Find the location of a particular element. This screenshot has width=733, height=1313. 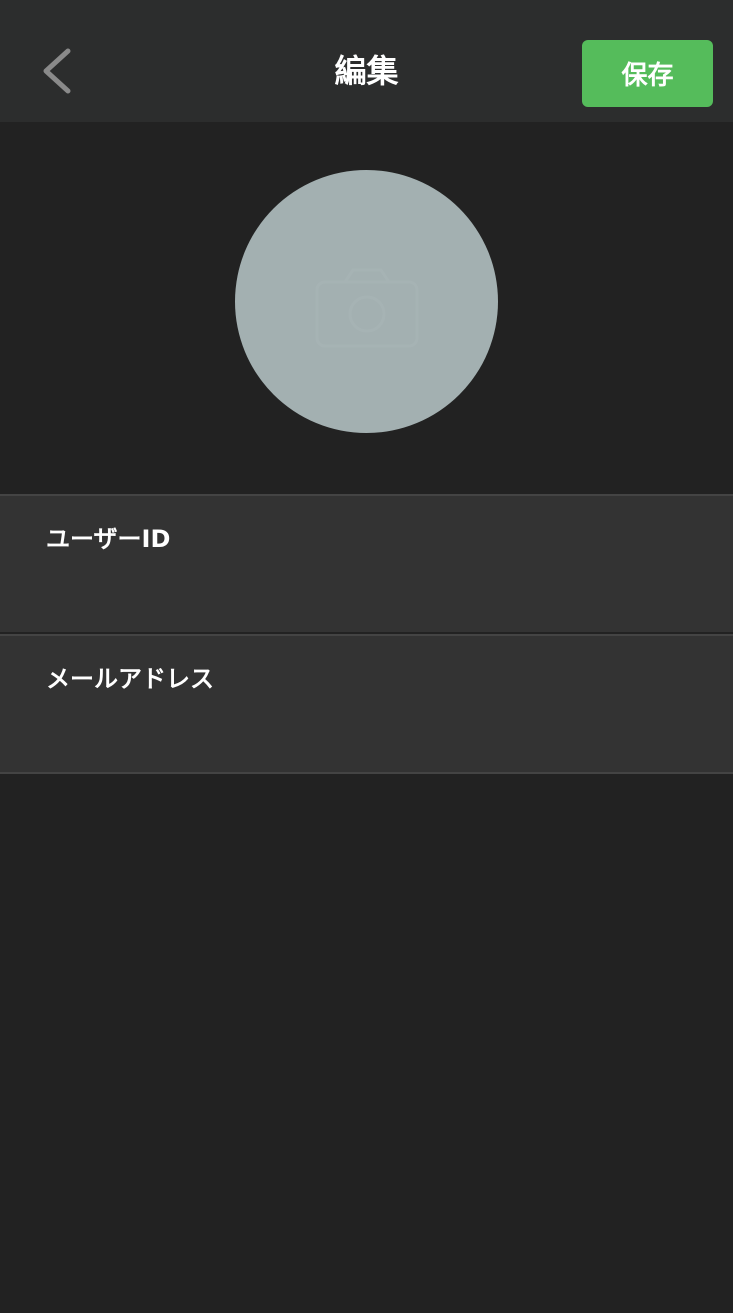

email-label: メールアドレス is located at coordinates (130, 679).